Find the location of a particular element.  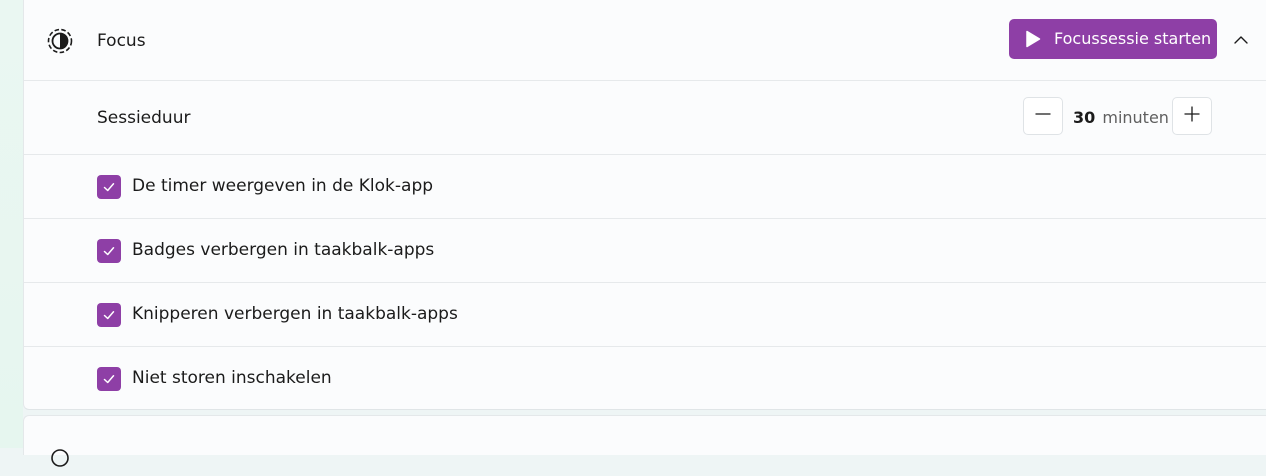

checkbox-clock-timer is located at coordinates (109, 187).